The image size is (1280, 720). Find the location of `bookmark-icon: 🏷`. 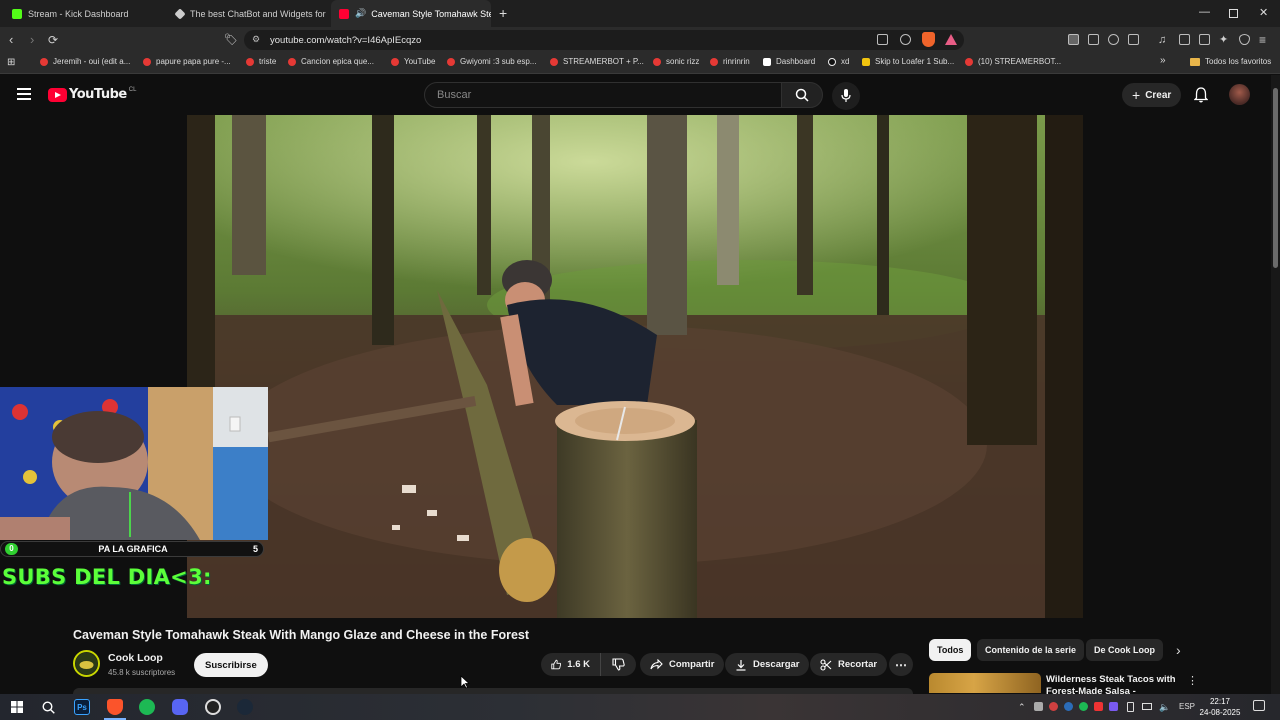

bookmark-icon: 🏷 is located at coordinates (231, 40).